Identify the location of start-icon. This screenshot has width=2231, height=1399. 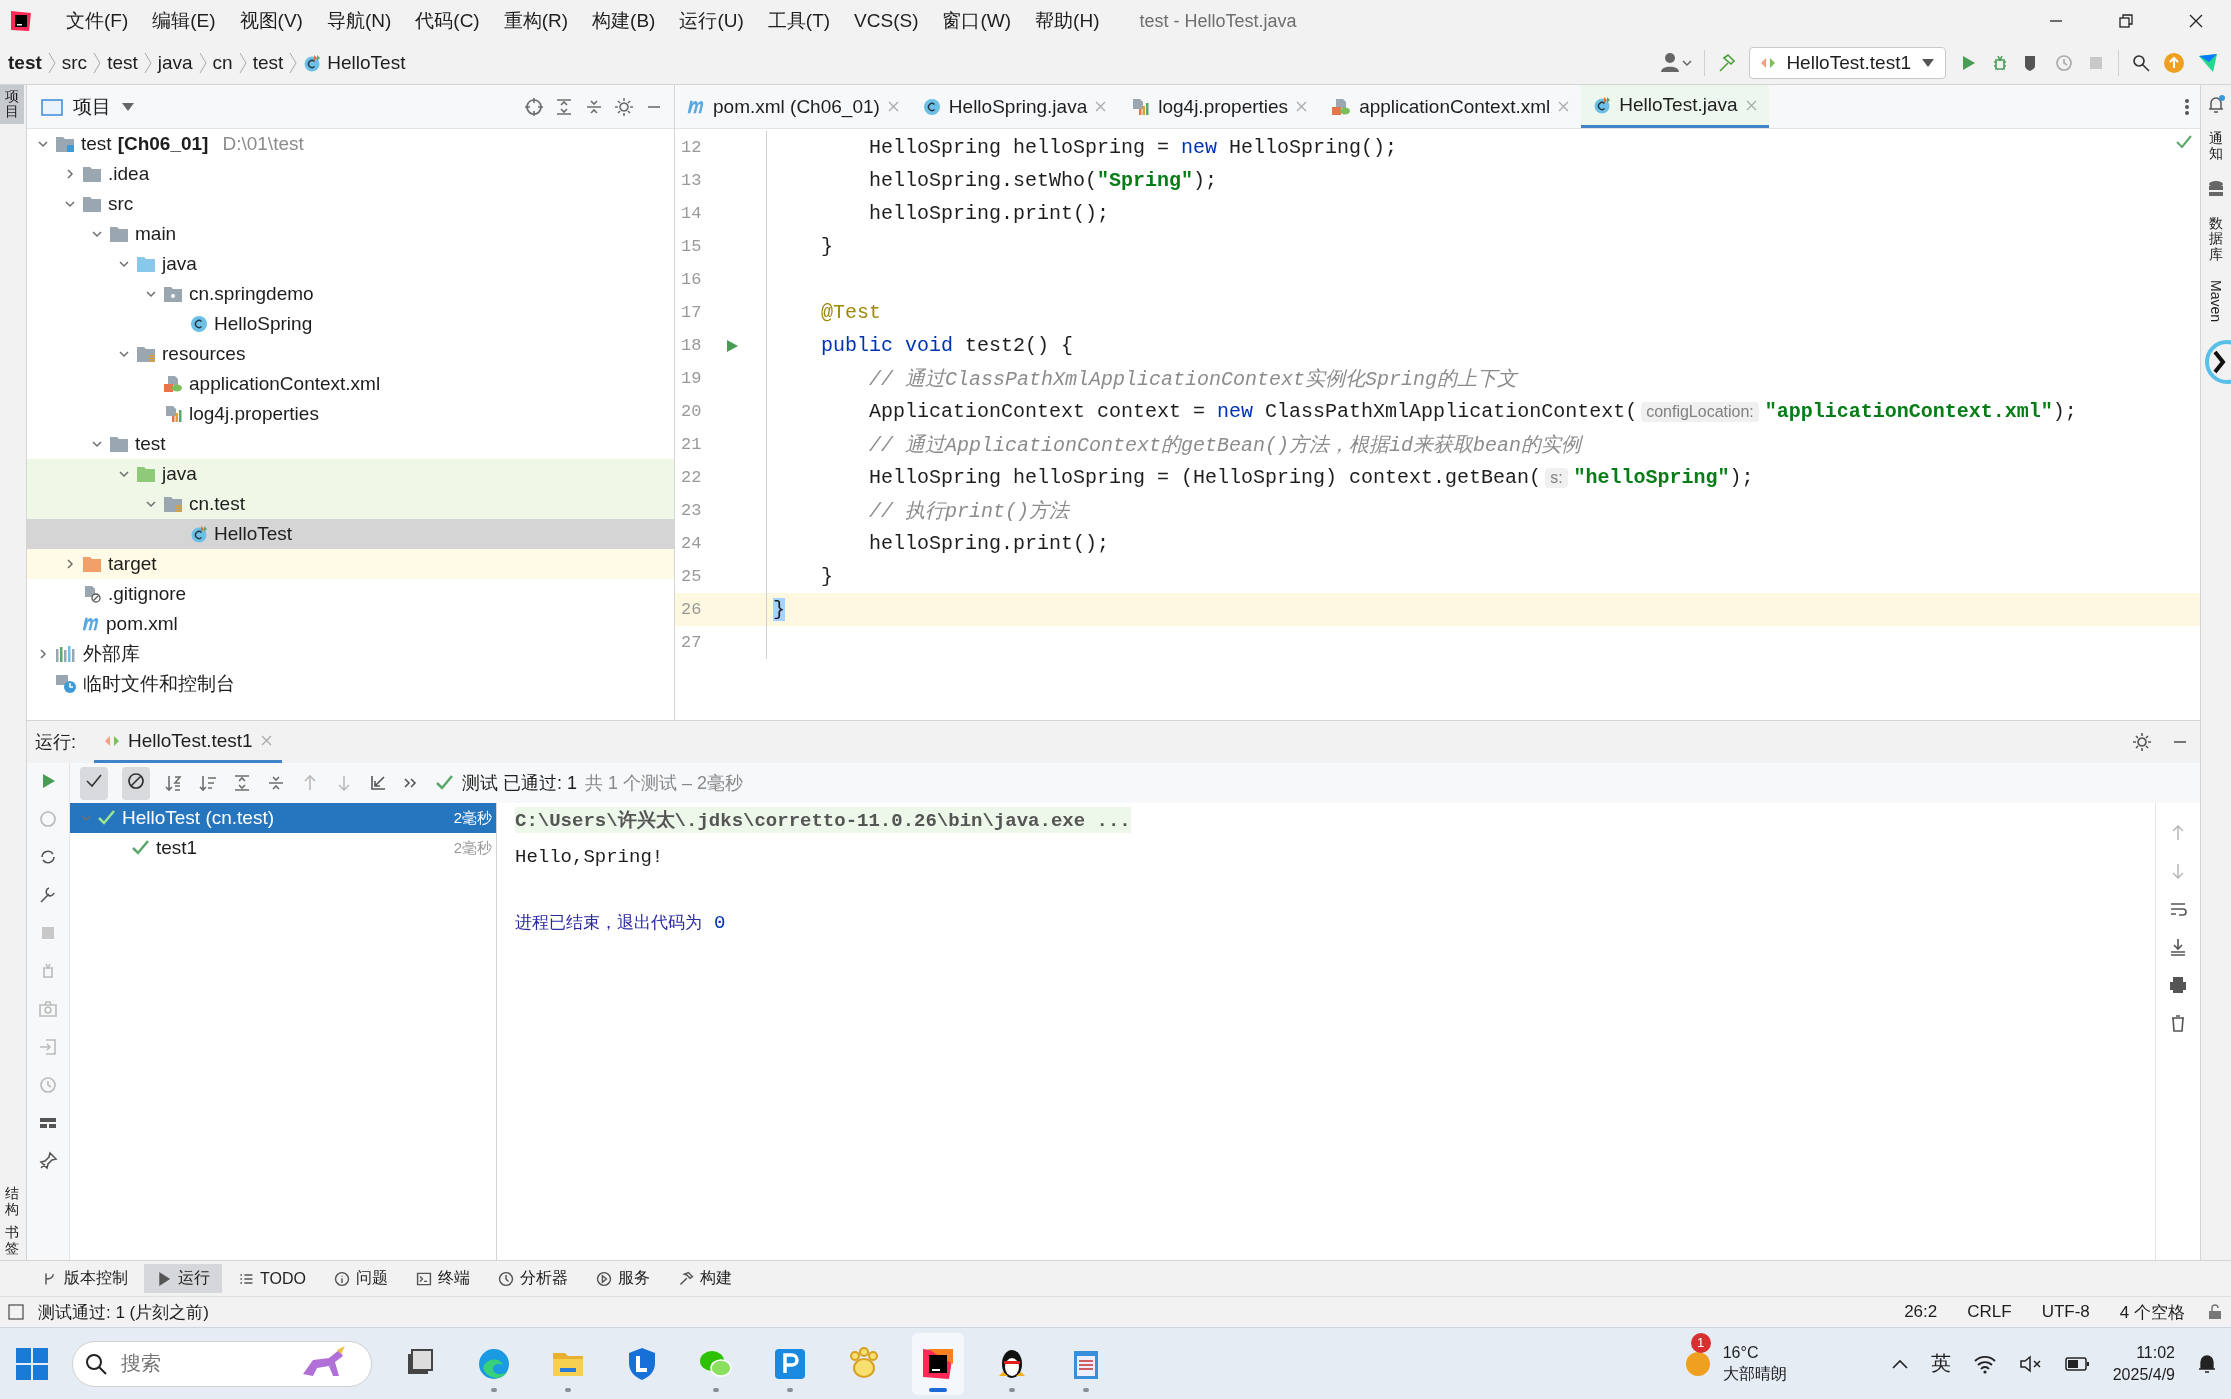
(32, 1363).